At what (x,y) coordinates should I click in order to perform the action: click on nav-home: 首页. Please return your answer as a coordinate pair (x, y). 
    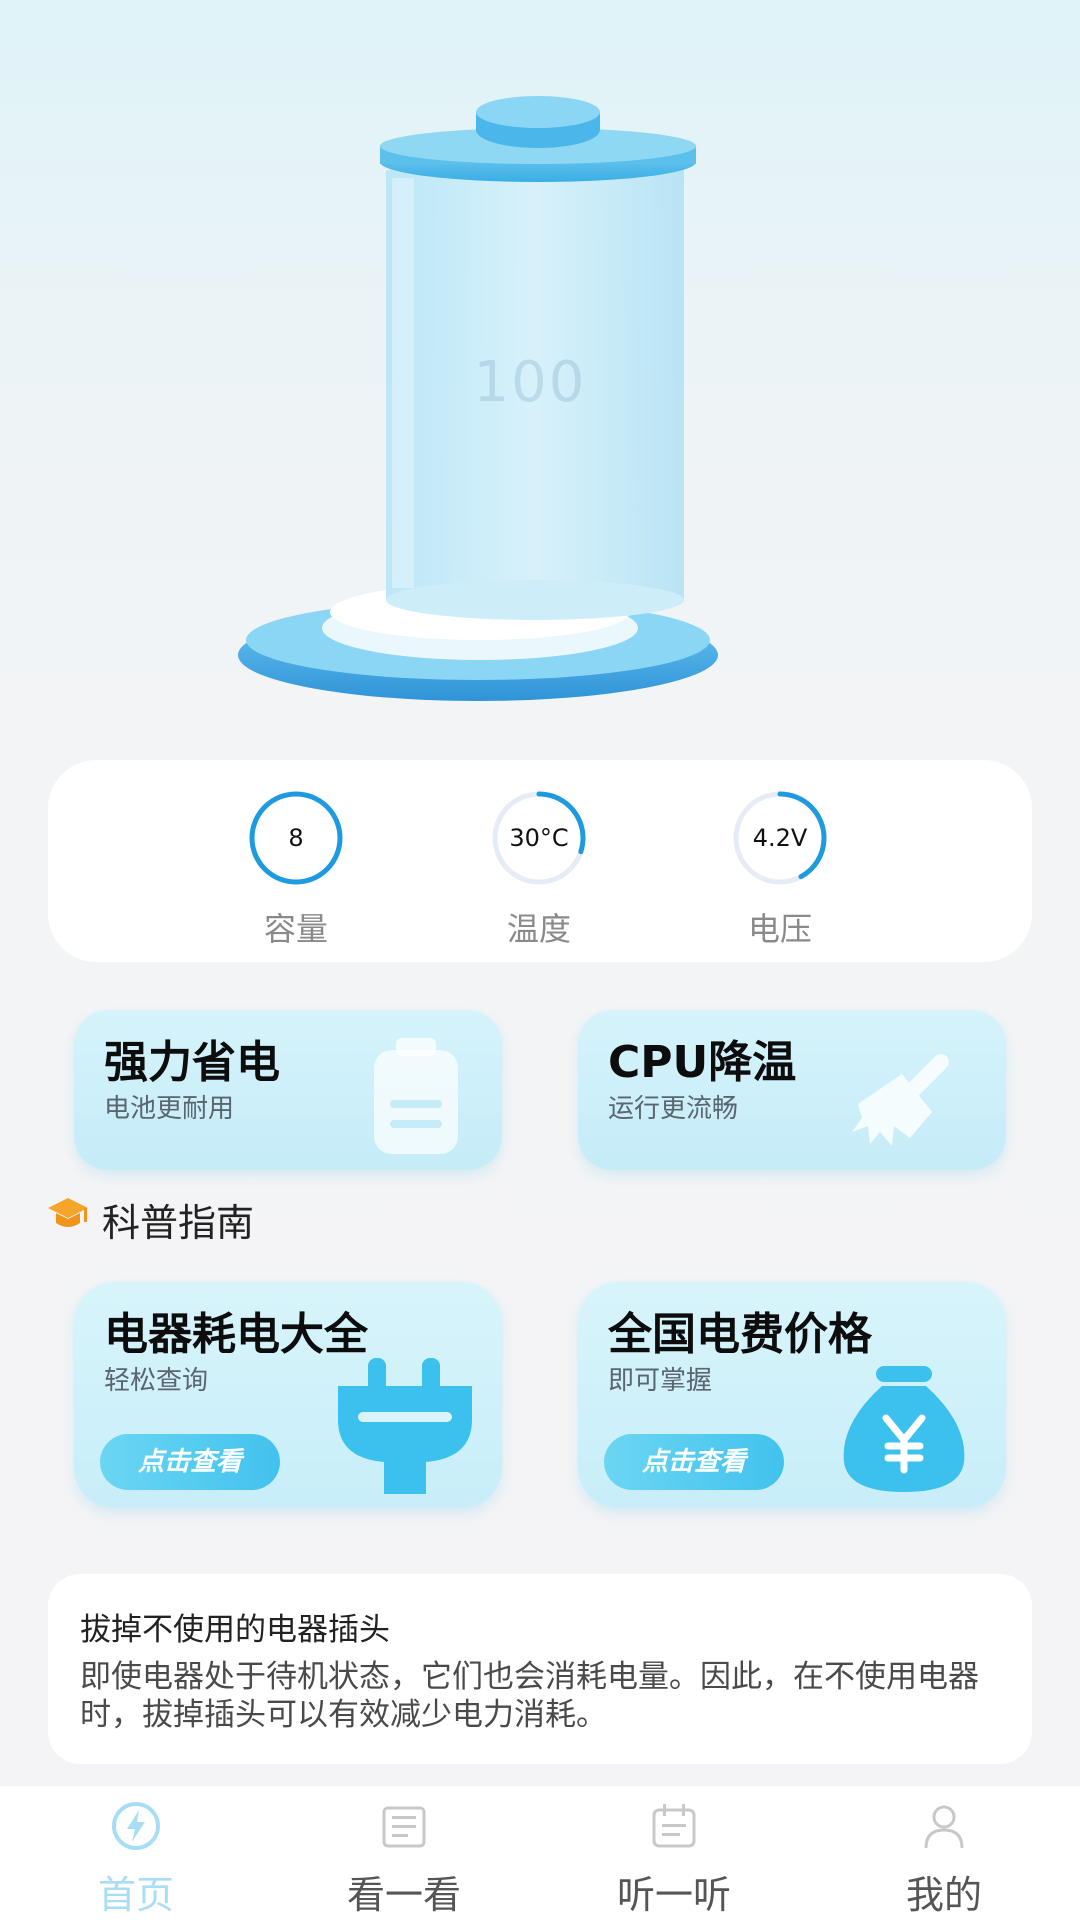
    Looking at the image, I should click on (136, 1853).